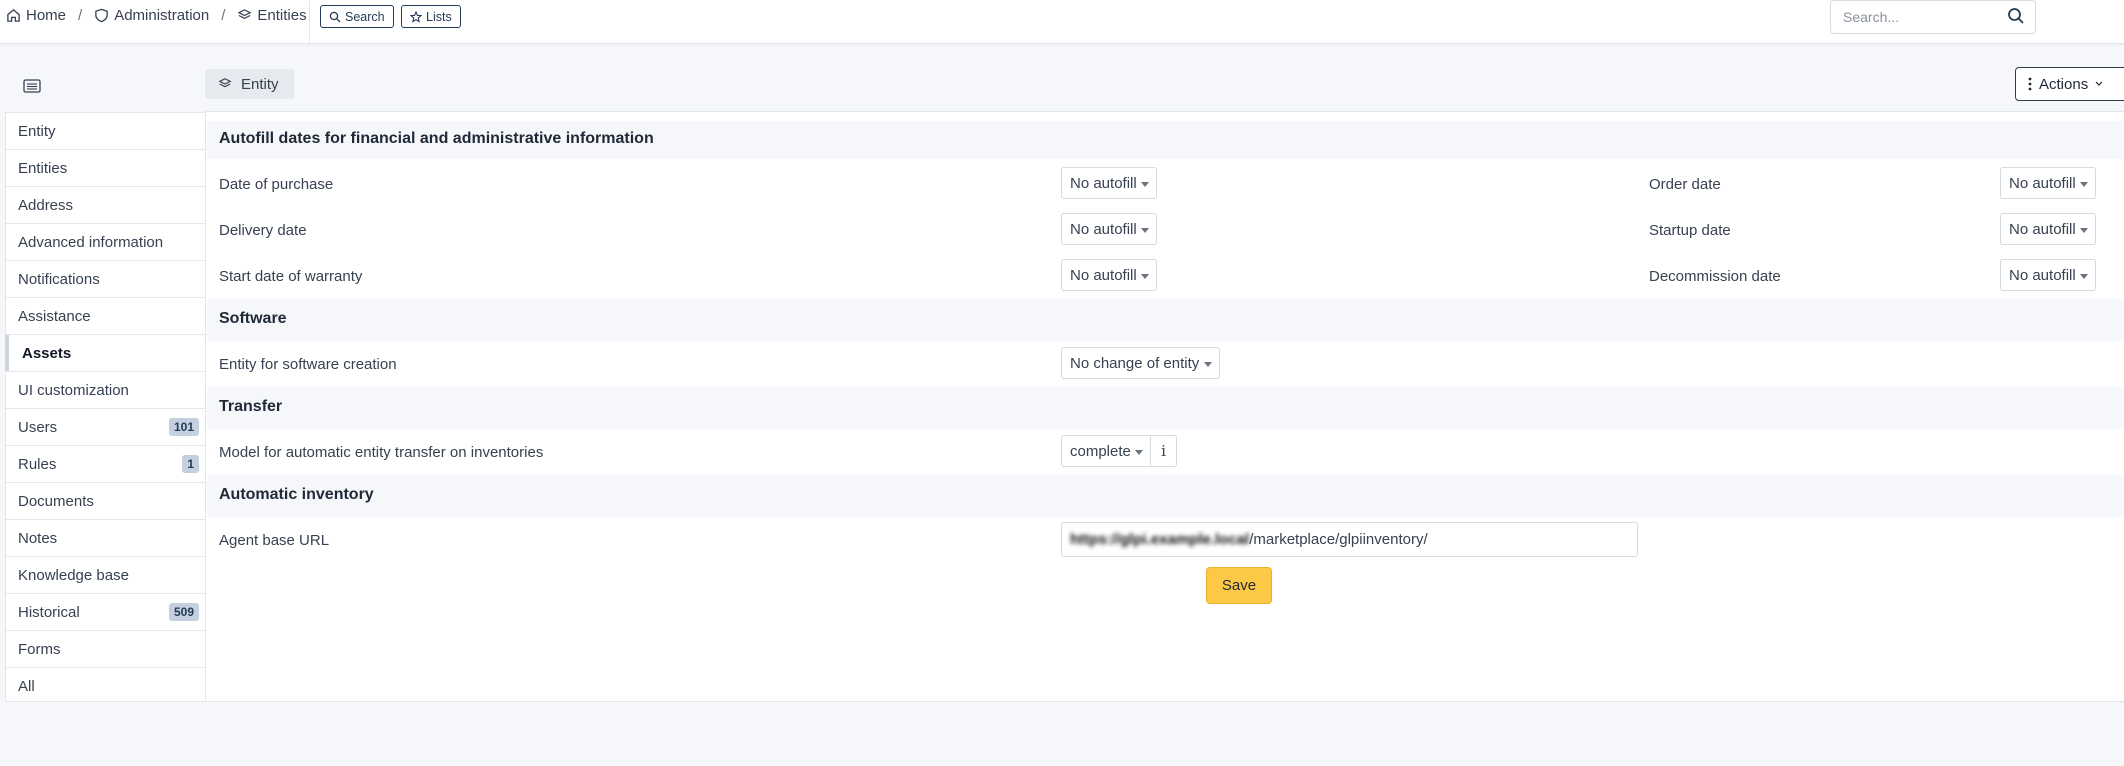 This screenshot has height=766, width=2124. I want to click on delivery-date-label: Delivery date, so click(263, 230).